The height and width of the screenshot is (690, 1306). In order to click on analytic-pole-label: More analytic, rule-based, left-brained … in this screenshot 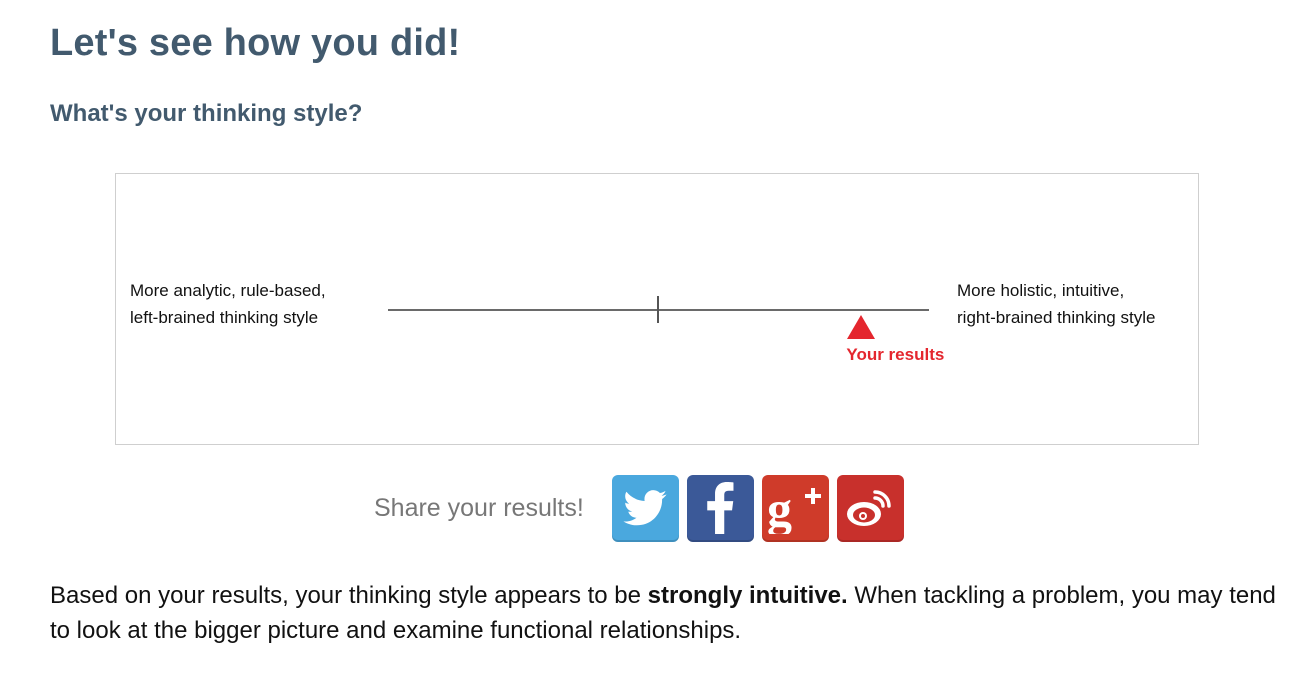, I will do `click(228, 304)`.